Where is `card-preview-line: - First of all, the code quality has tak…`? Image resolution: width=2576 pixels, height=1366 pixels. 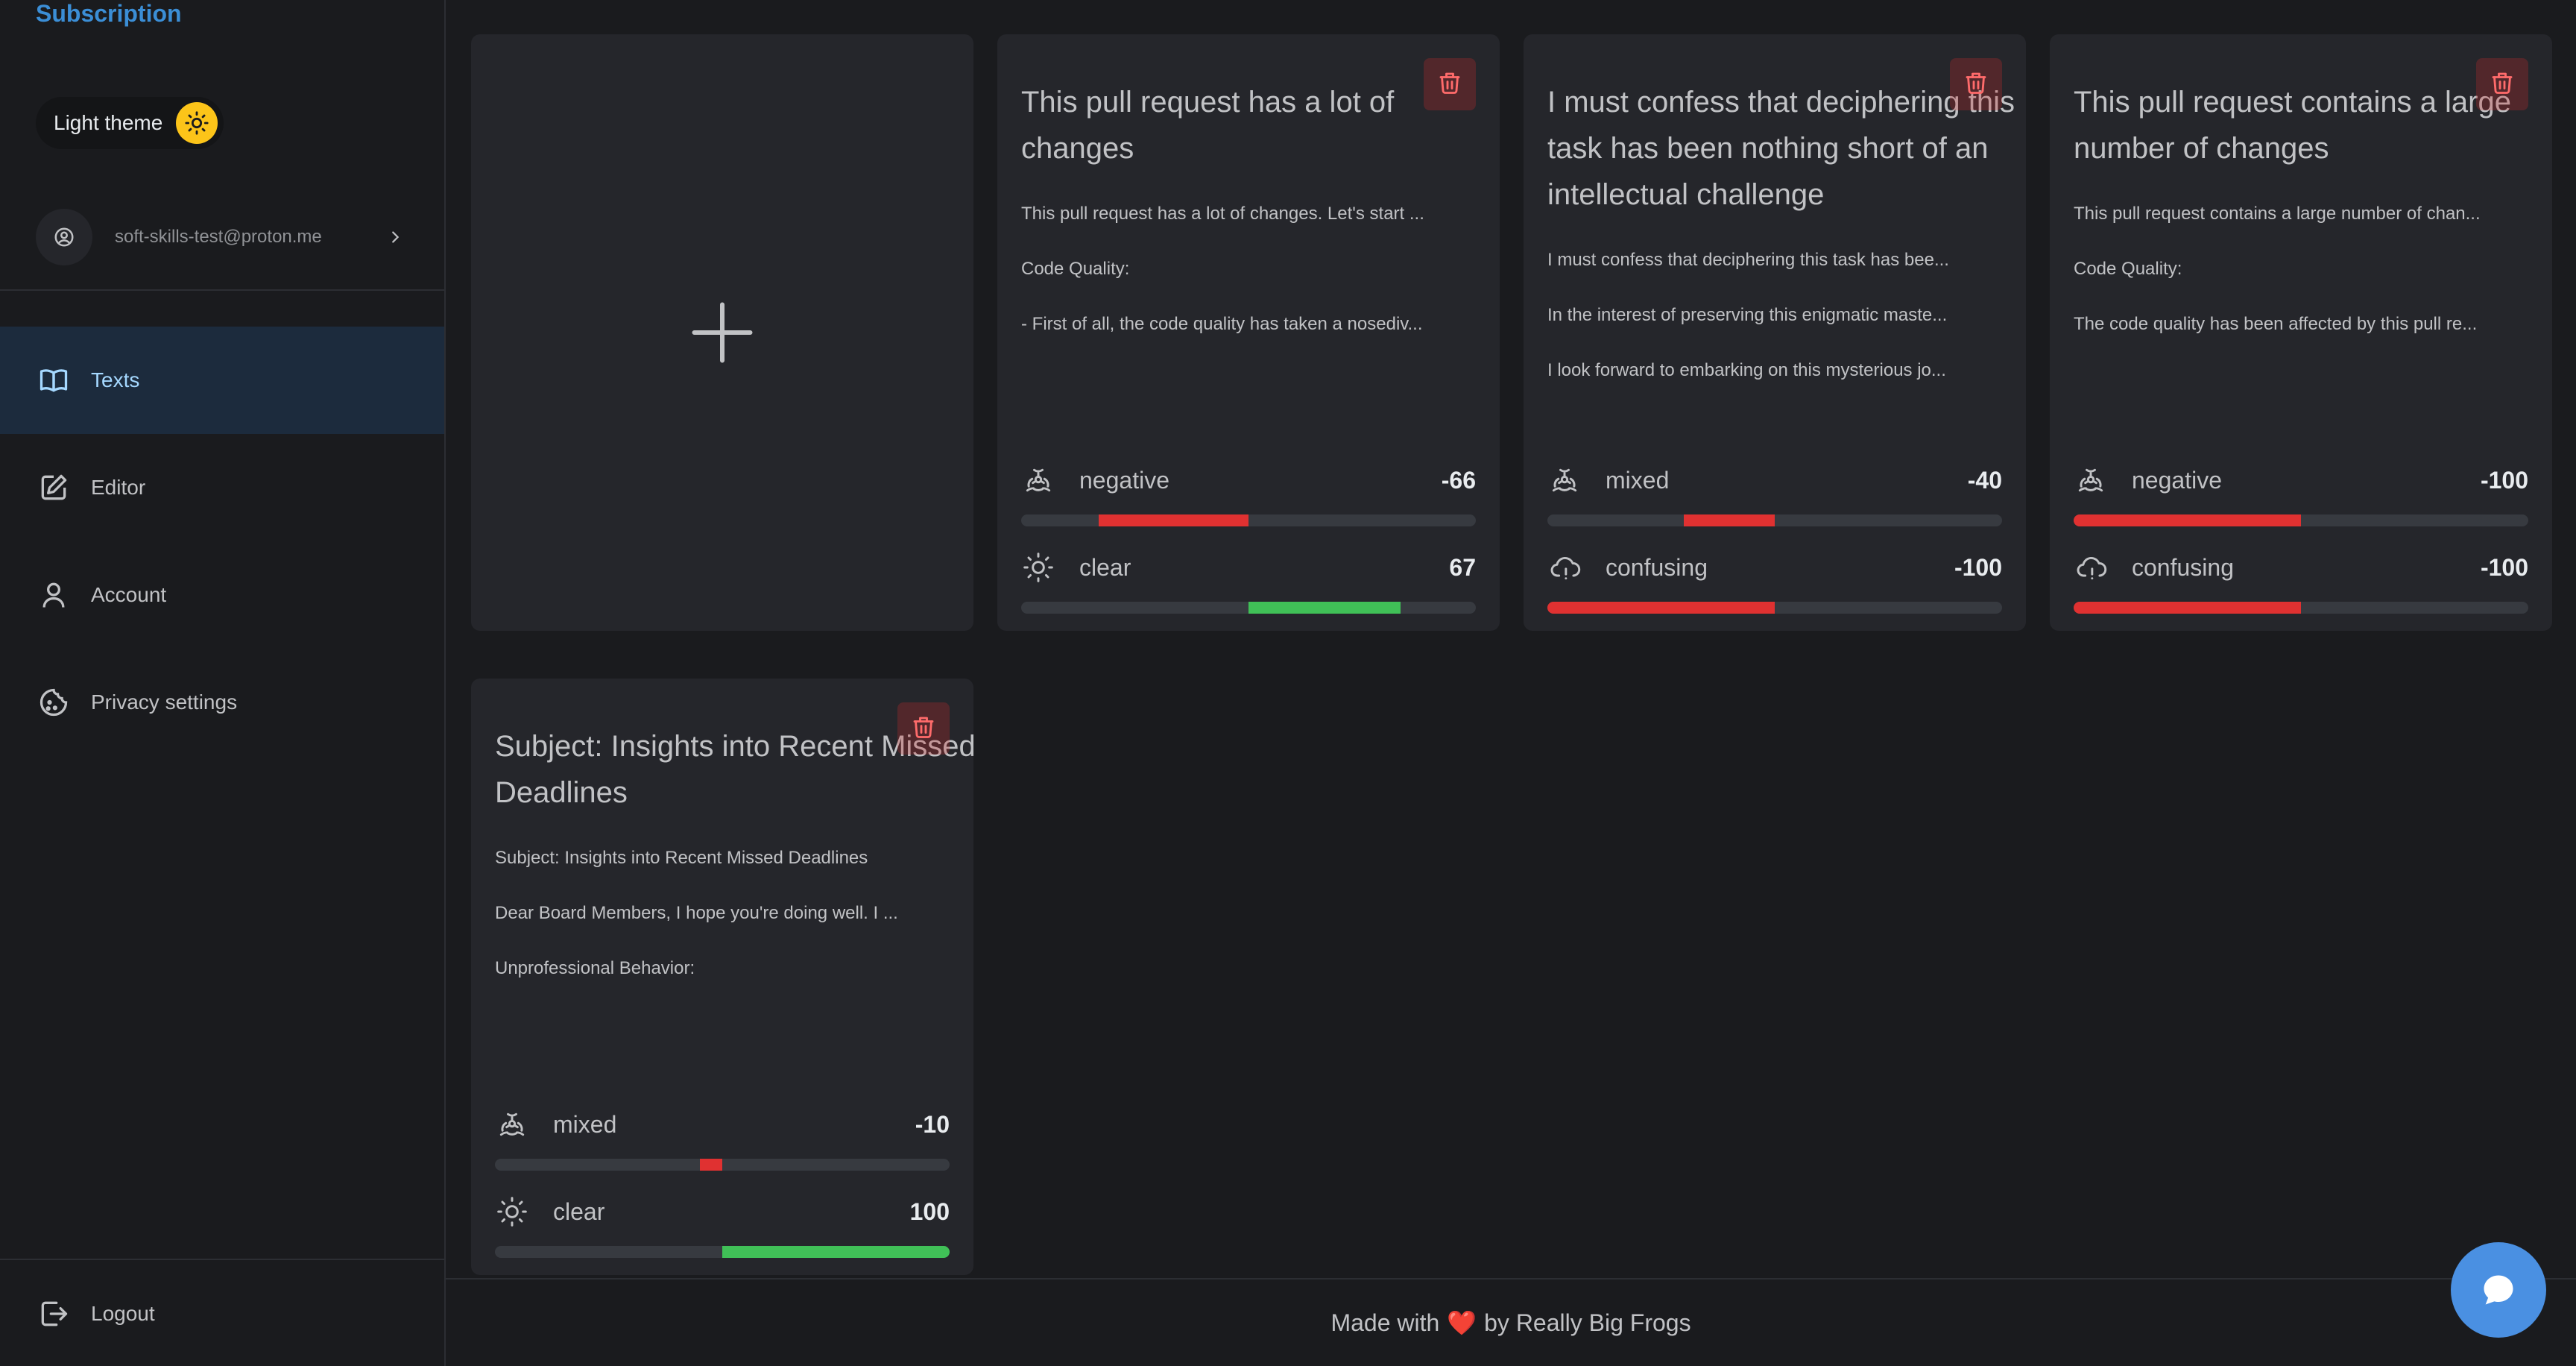 card-preview-line: - First of all, the code quality has tak… is located at coordinates (1222, 324).